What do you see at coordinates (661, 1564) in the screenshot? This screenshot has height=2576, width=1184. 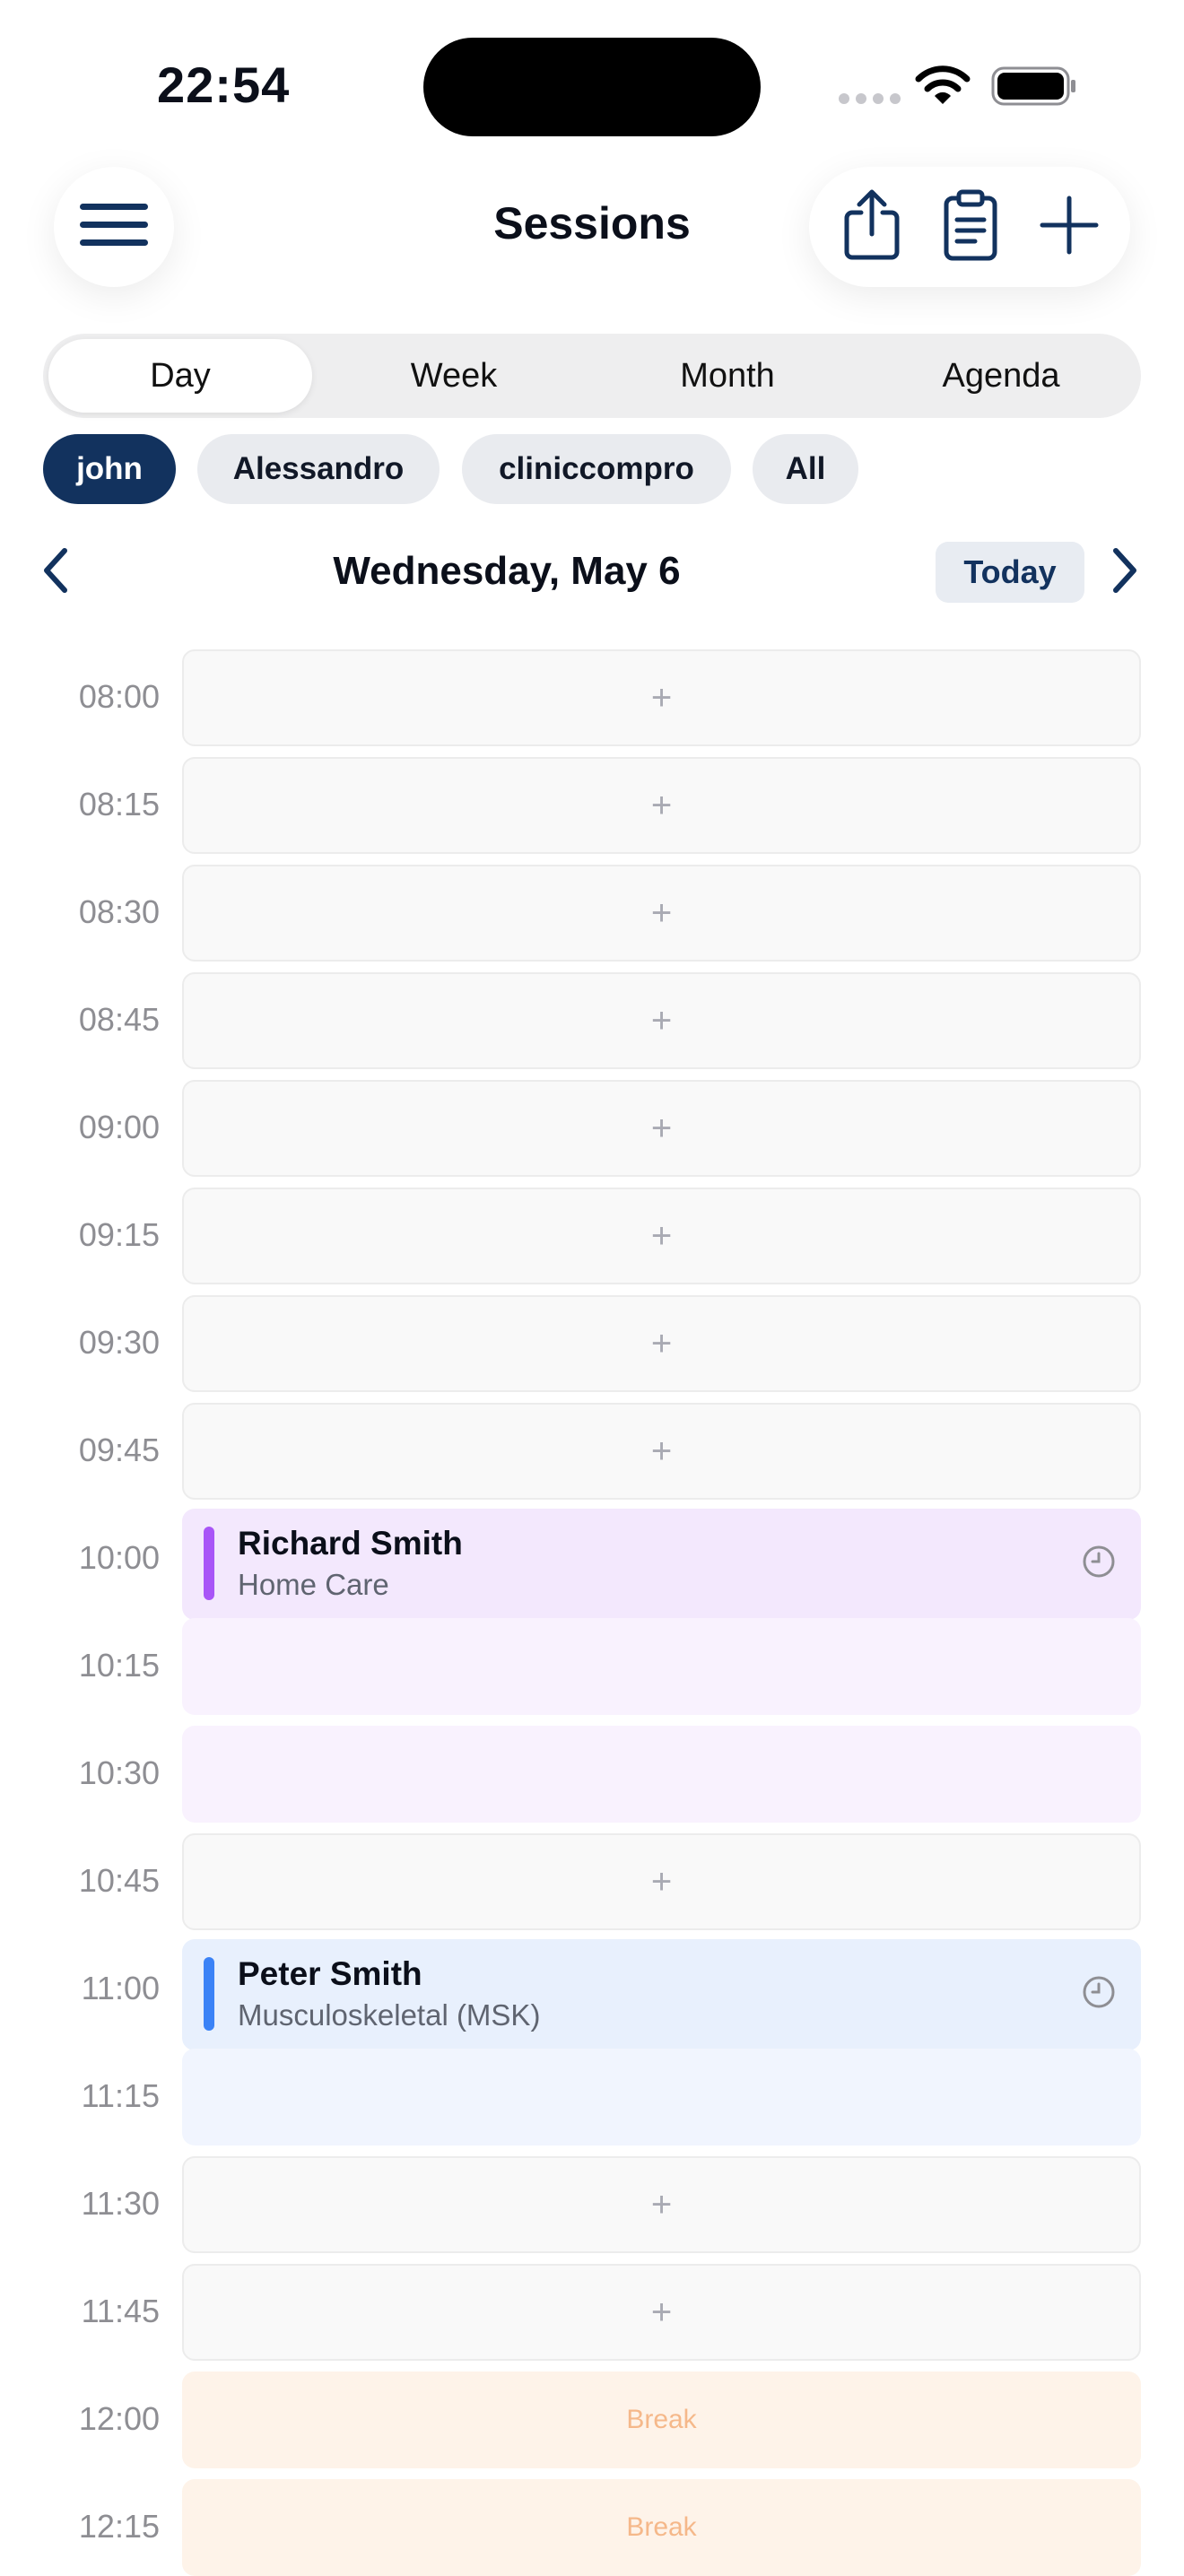 I see `session-event: Richard Smith Home Care` at bounding box center [661, 1564].